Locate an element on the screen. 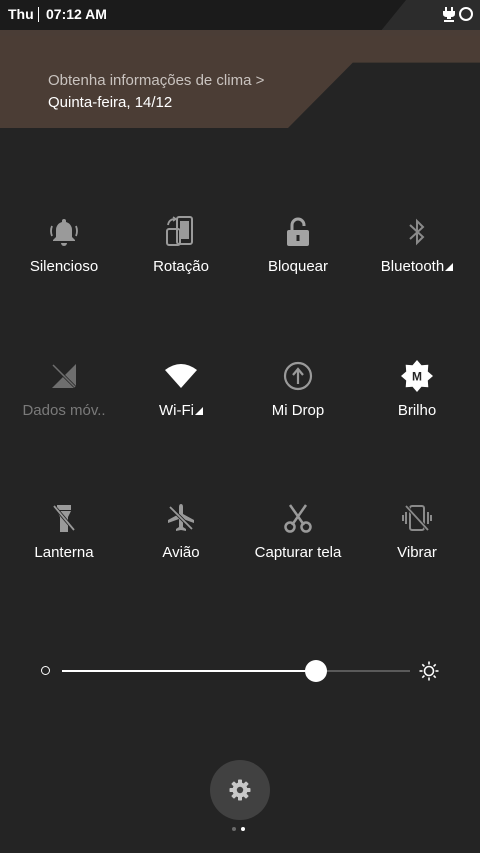 This screenshot has height=853, width=480. bluetooth-icon is located at coordinates (417, 232).